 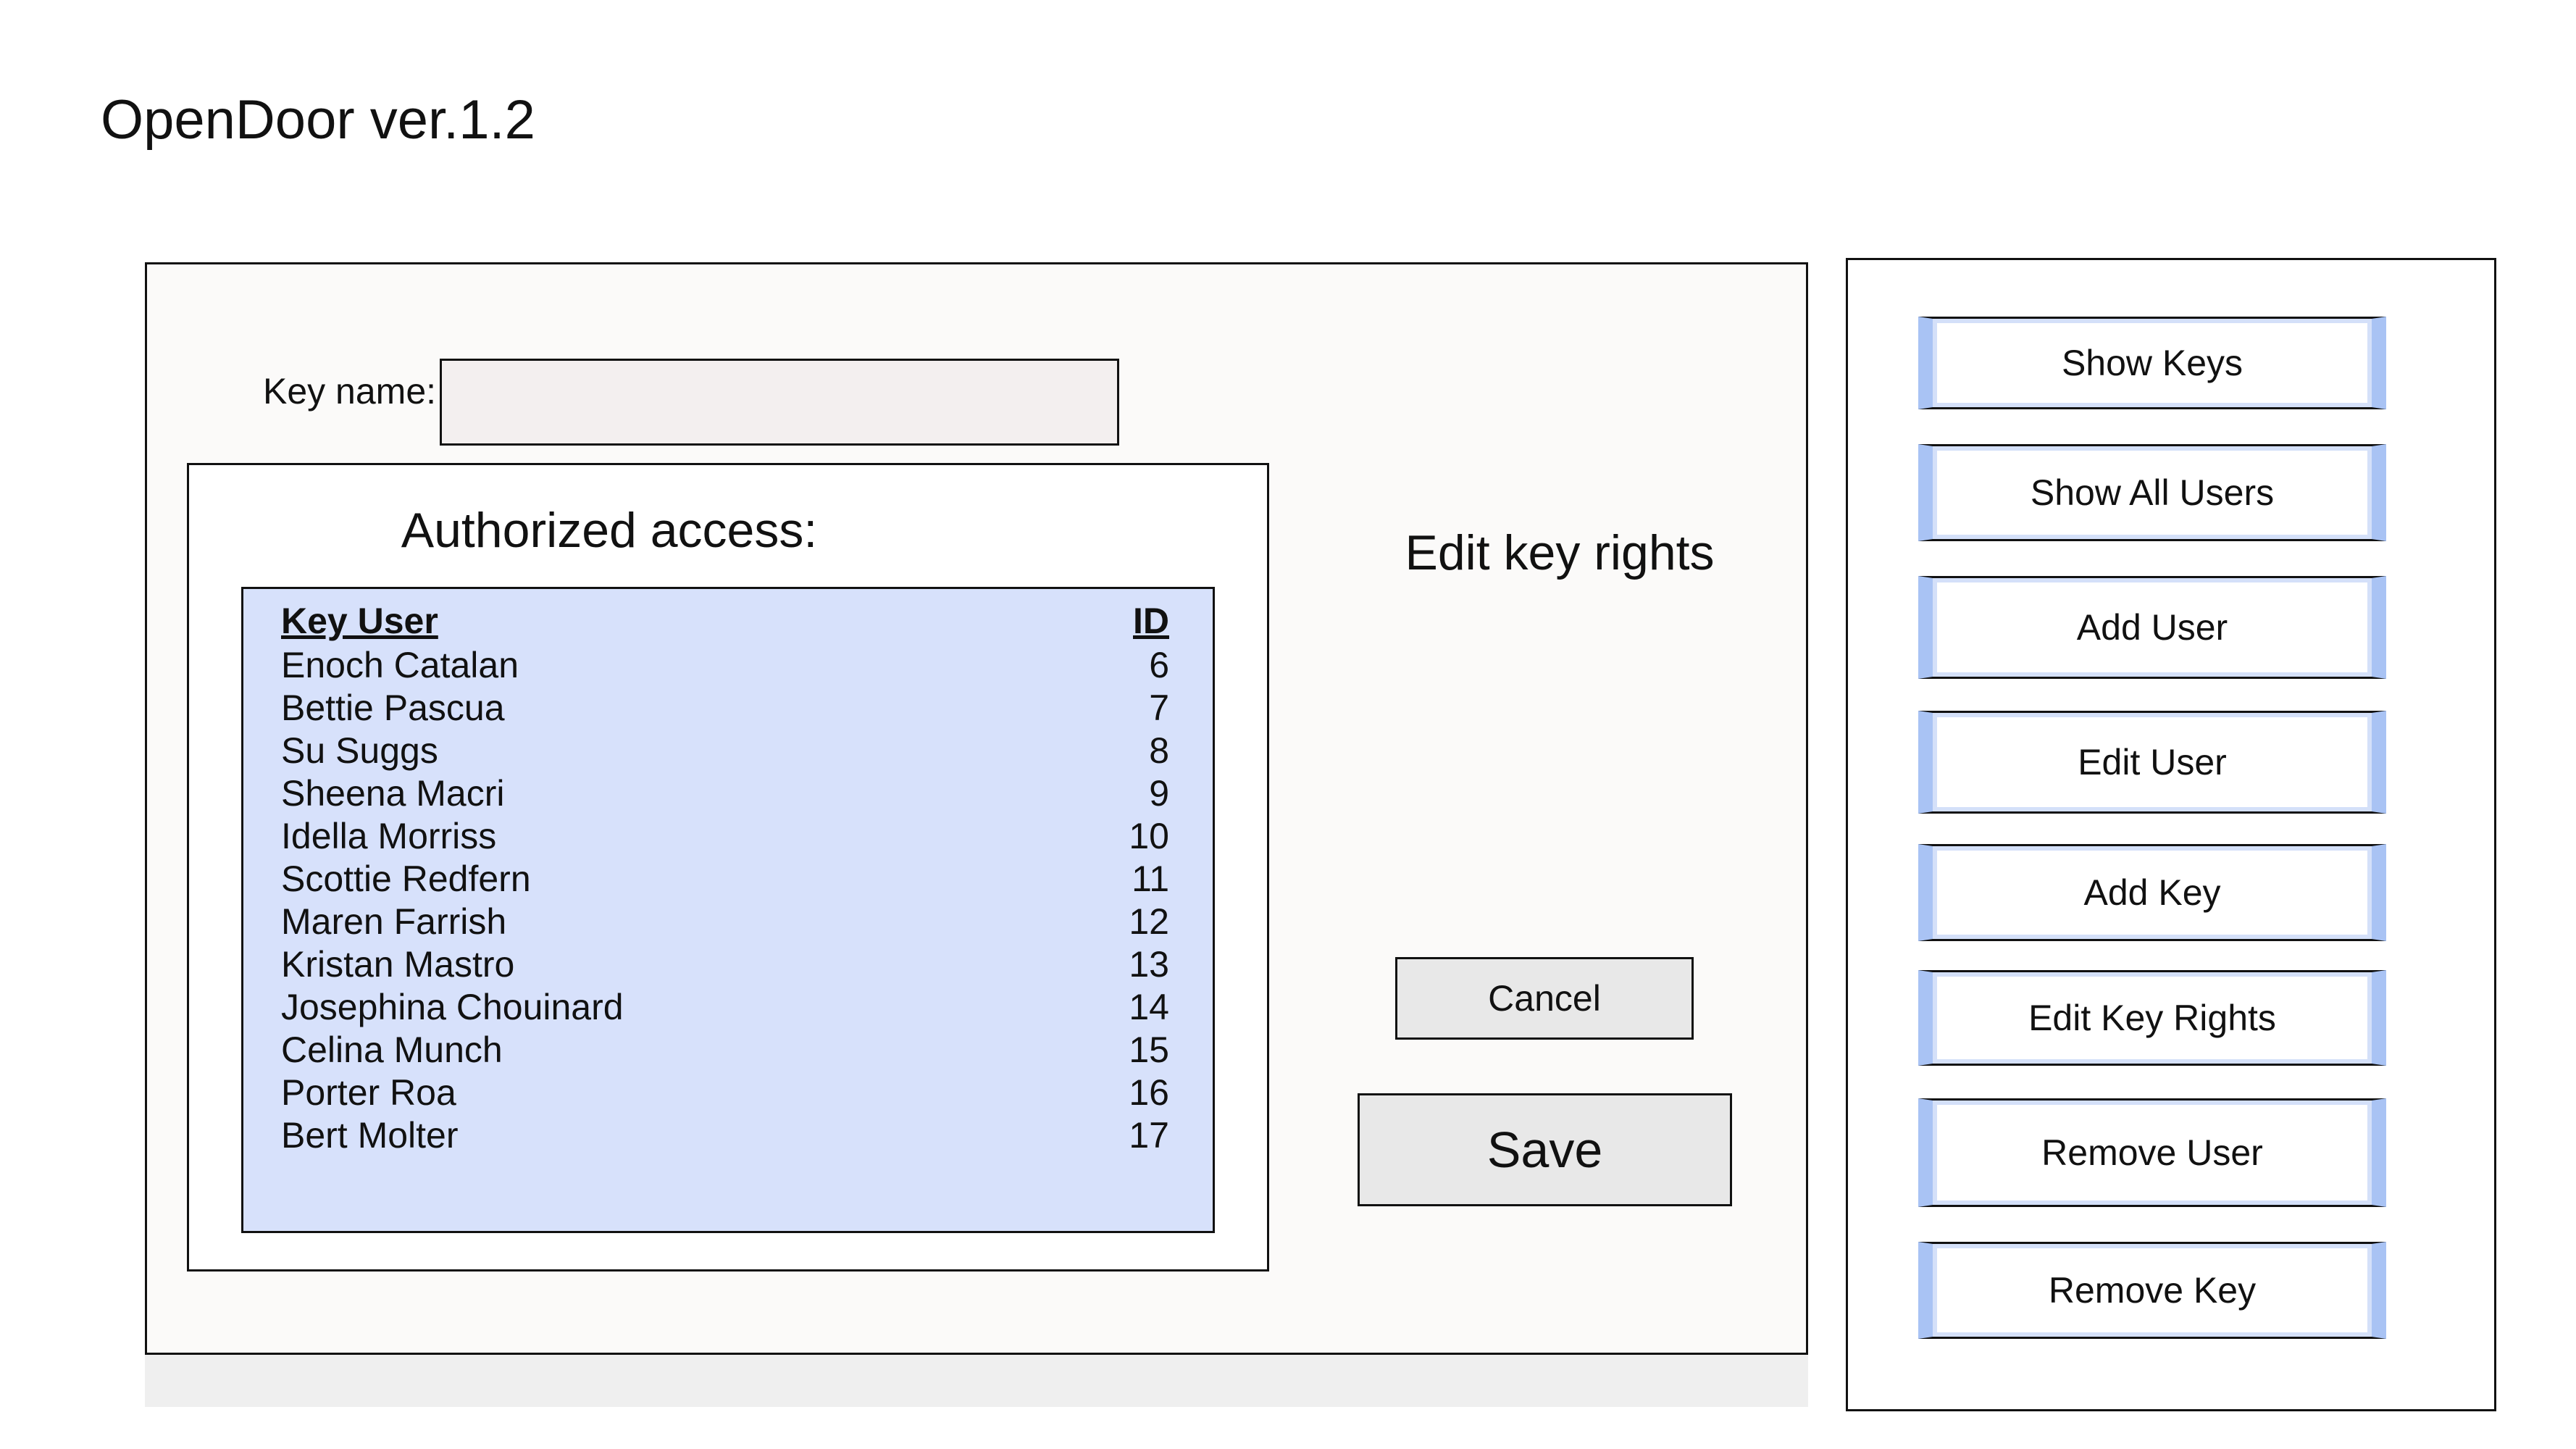 I want to click on key-user-name: Sheena Macri, so click(x=393, y=793).